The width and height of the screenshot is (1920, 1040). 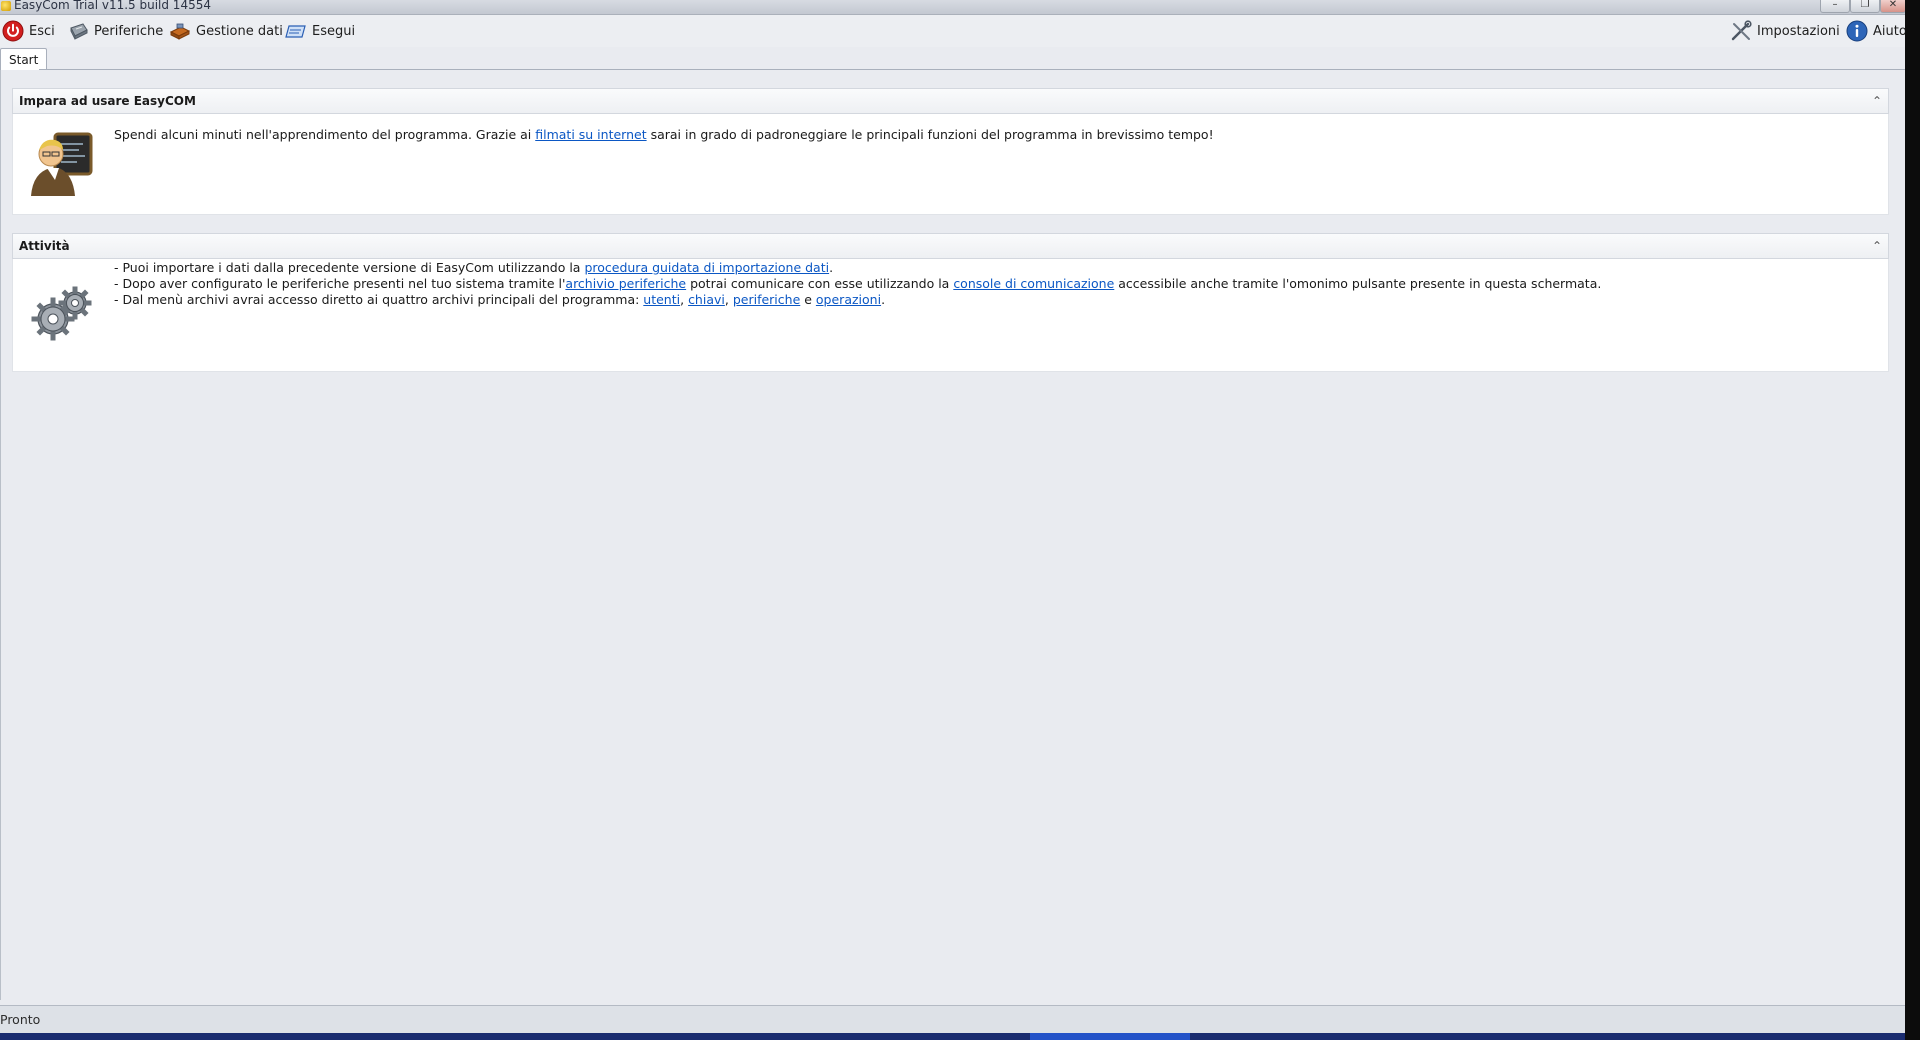 I want to click on status-bar: Pronto, so click(x=952, y=1019).